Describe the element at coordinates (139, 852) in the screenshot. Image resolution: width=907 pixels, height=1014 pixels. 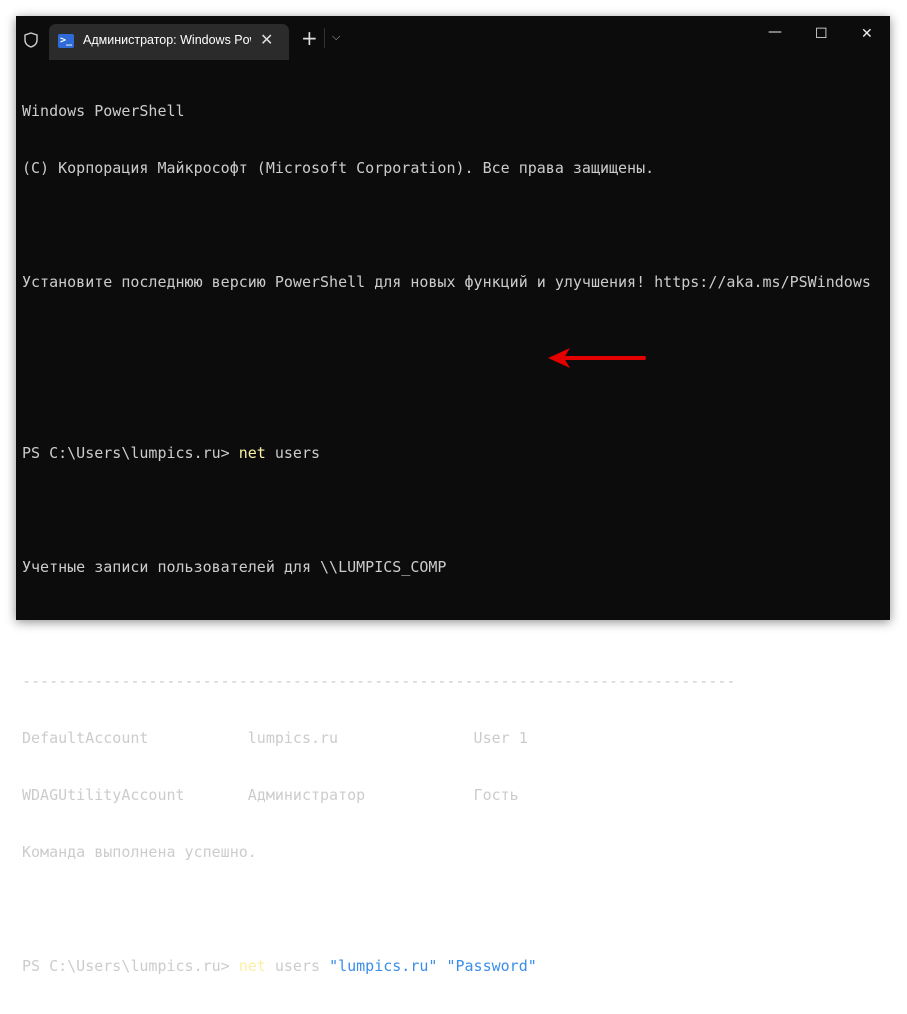
I see `output-line: Команда выполнена успешно.` at that location.